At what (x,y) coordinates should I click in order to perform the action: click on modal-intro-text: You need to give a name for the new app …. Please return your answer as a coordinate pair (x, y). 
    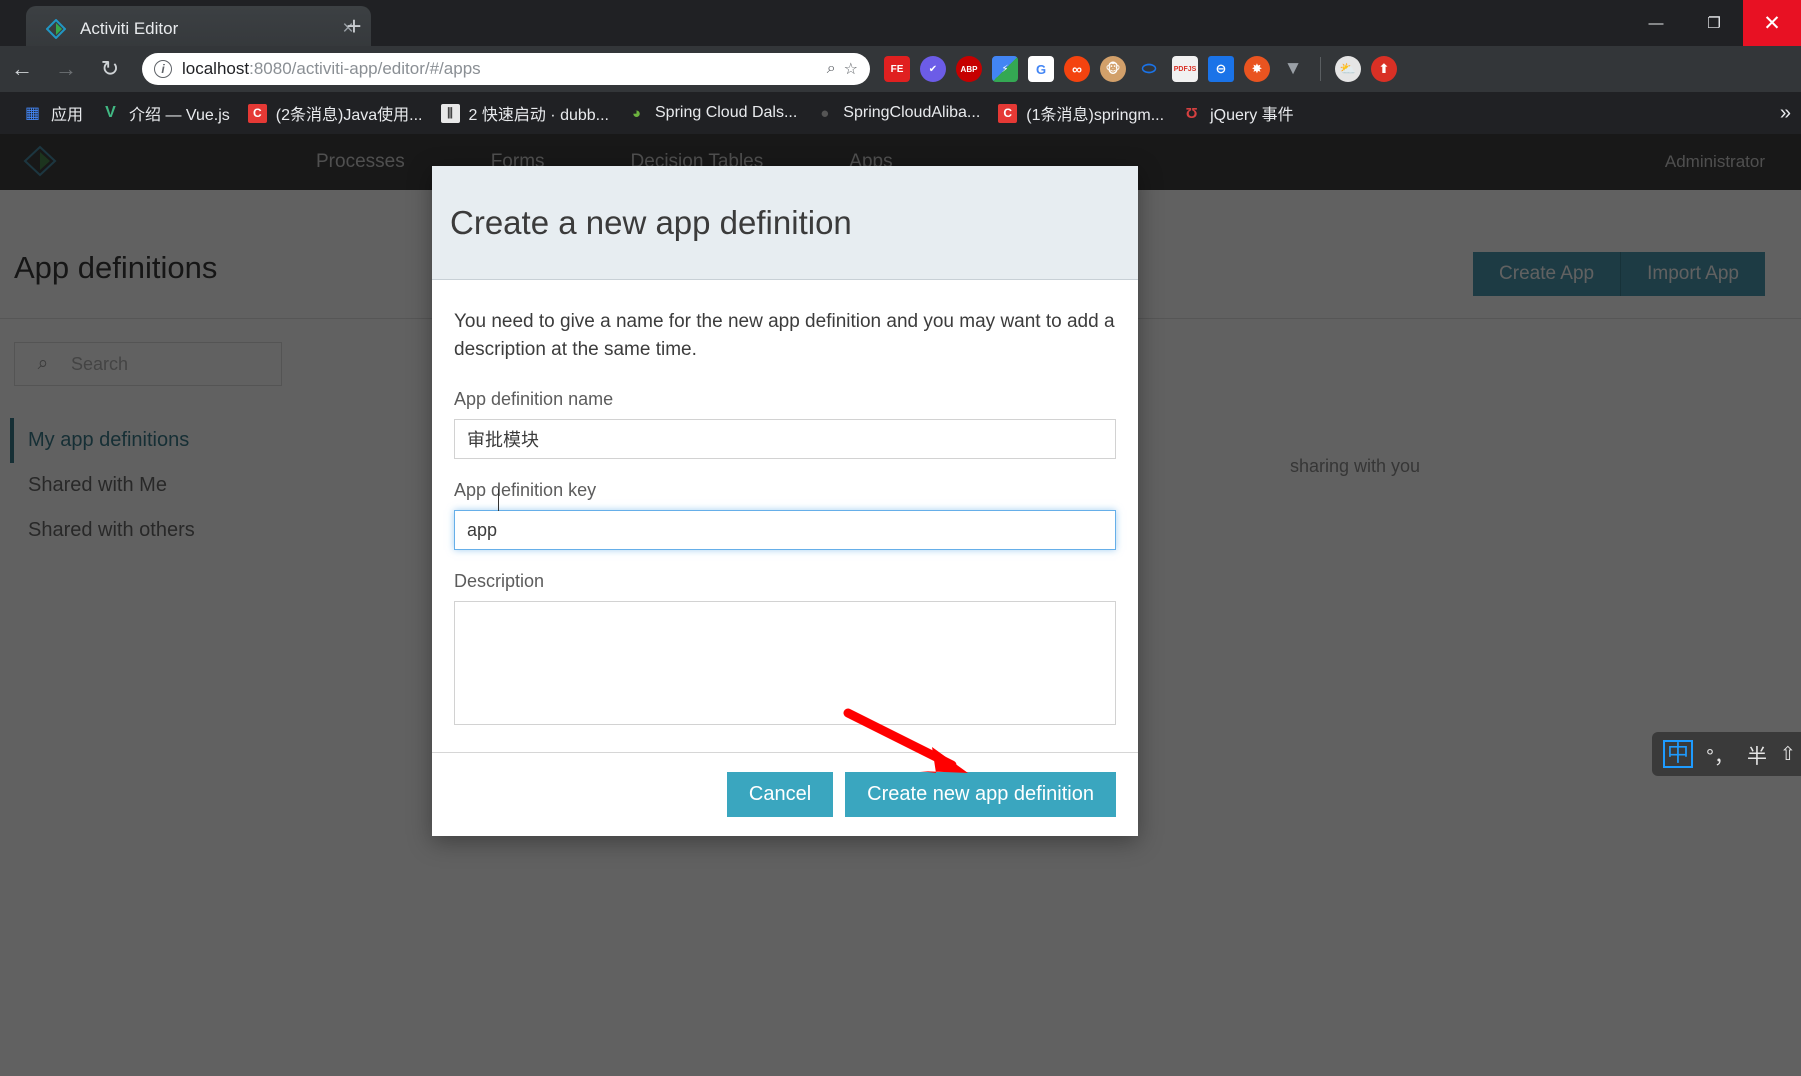
    Looking at the image, I should click on (784, 335).